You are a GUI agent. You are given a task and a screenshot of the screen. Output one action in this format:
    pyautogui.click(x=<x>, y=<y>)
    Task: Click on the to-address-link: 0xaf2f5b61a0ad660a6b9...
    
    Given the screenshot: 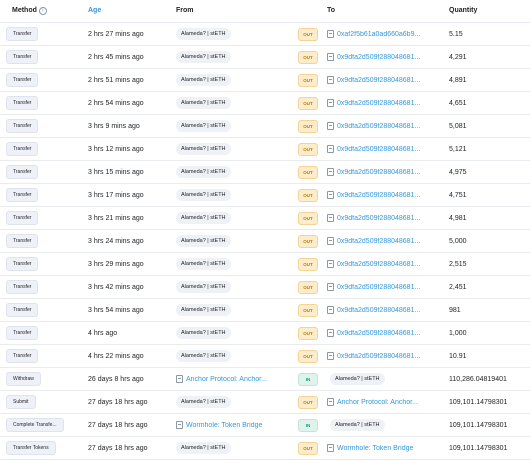 What is the action you would take?
    pyautogui.click(x=378, y=34)
    